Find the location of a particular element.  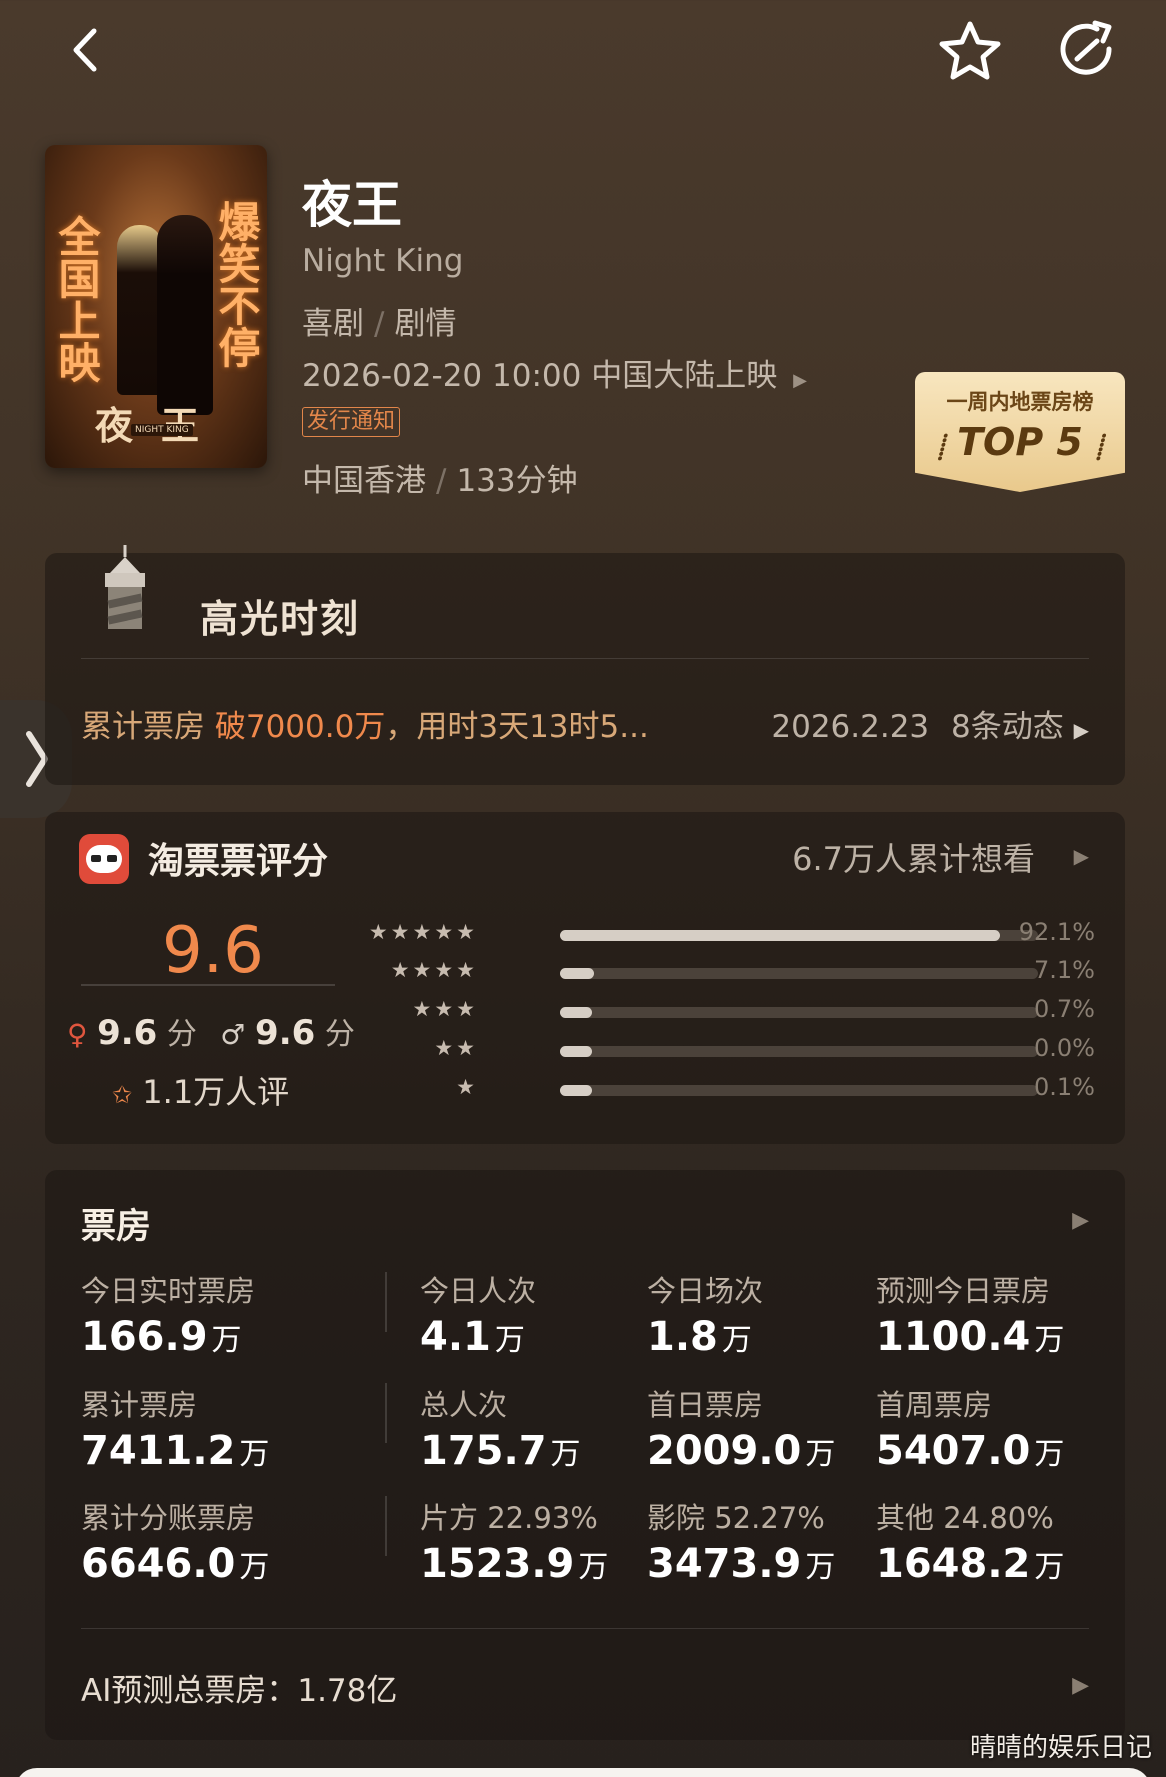

male-score: 9.6 is located at coordinates (285, 1033).